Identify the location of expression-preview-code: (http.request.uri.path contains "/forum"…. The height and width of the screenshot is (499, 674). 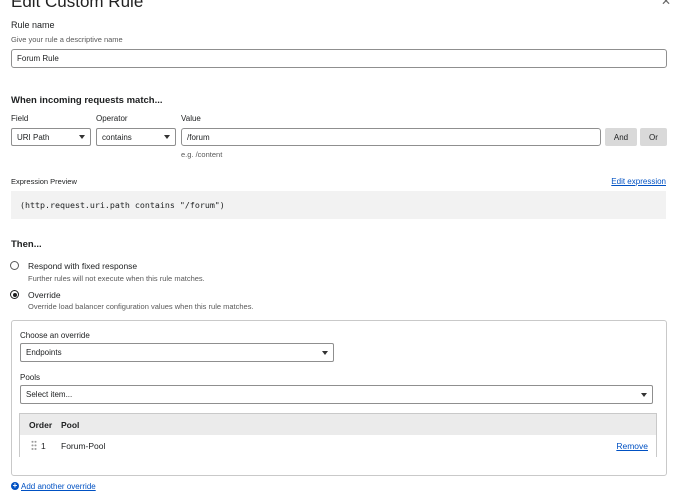
(338, 205).